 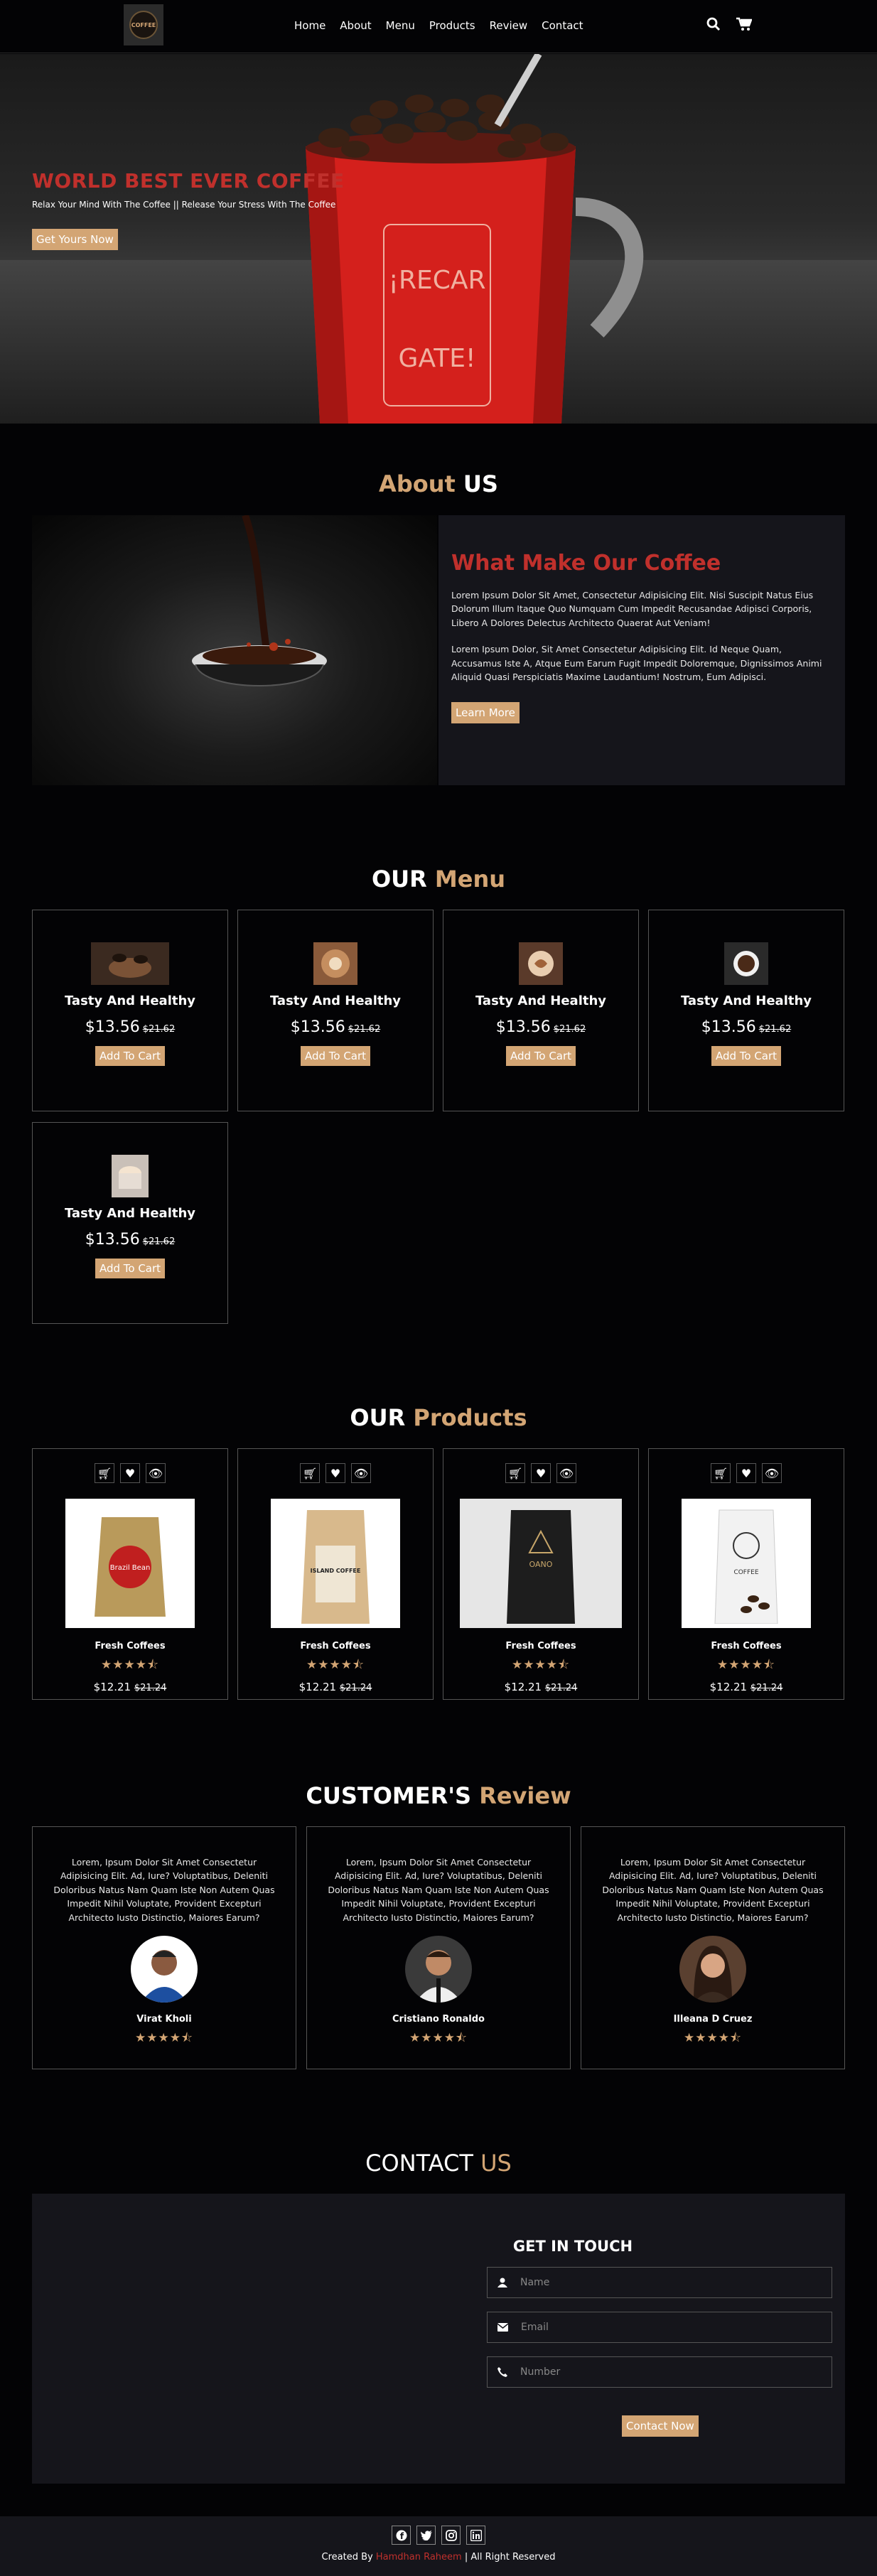 What do you see at coordinates (452, 26) in the screenshot?
I see `nav-products: Products` at bounding box center [452, 26].